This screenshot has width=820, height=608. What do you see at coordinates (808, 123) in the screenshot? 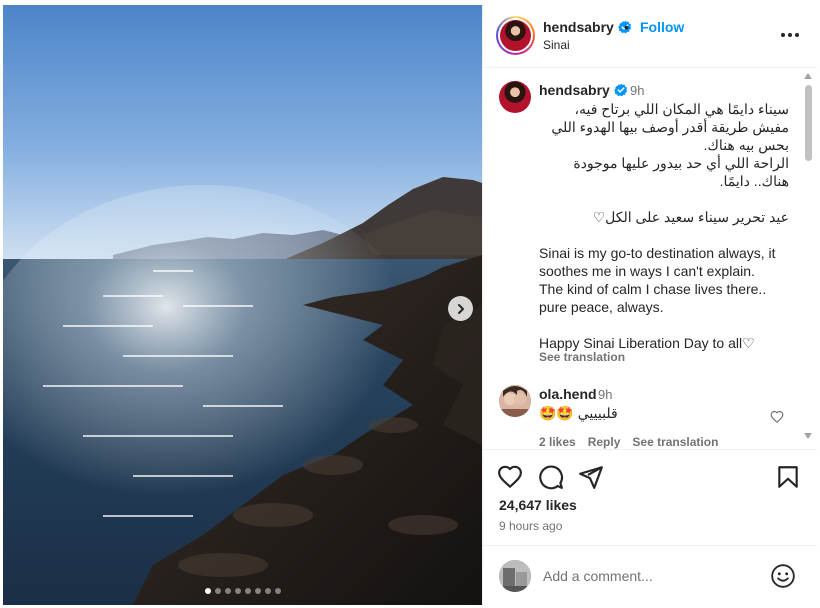
I see `scrollbar-thumb` at bounding box center [808, 123].